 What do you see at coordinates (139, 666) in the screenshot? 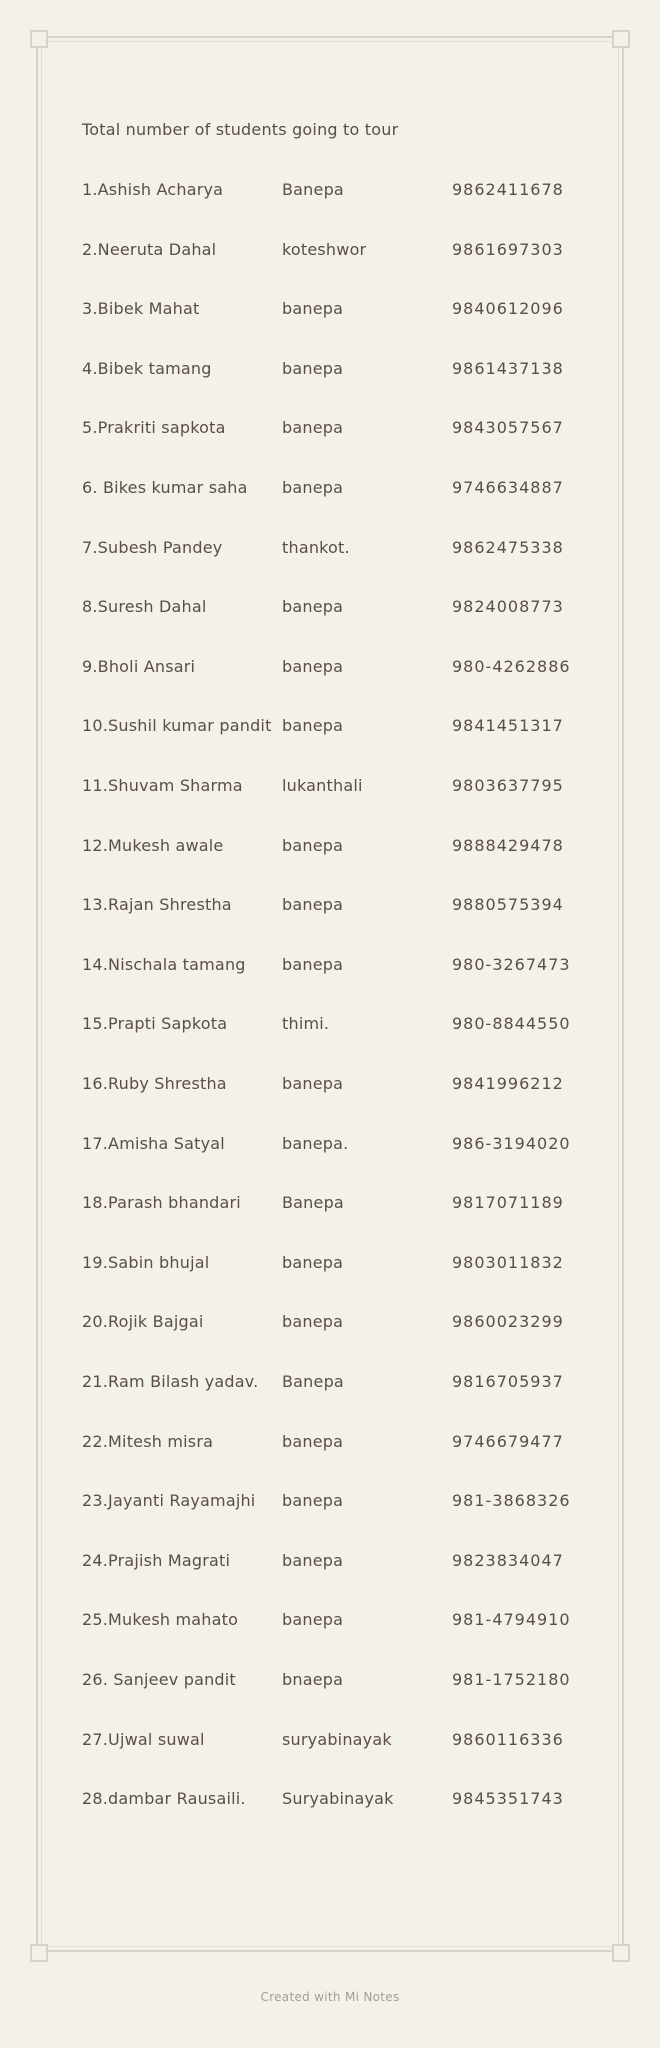
I see `student-name: 9.Bholi Ansari` at bounding box center [139, 666].